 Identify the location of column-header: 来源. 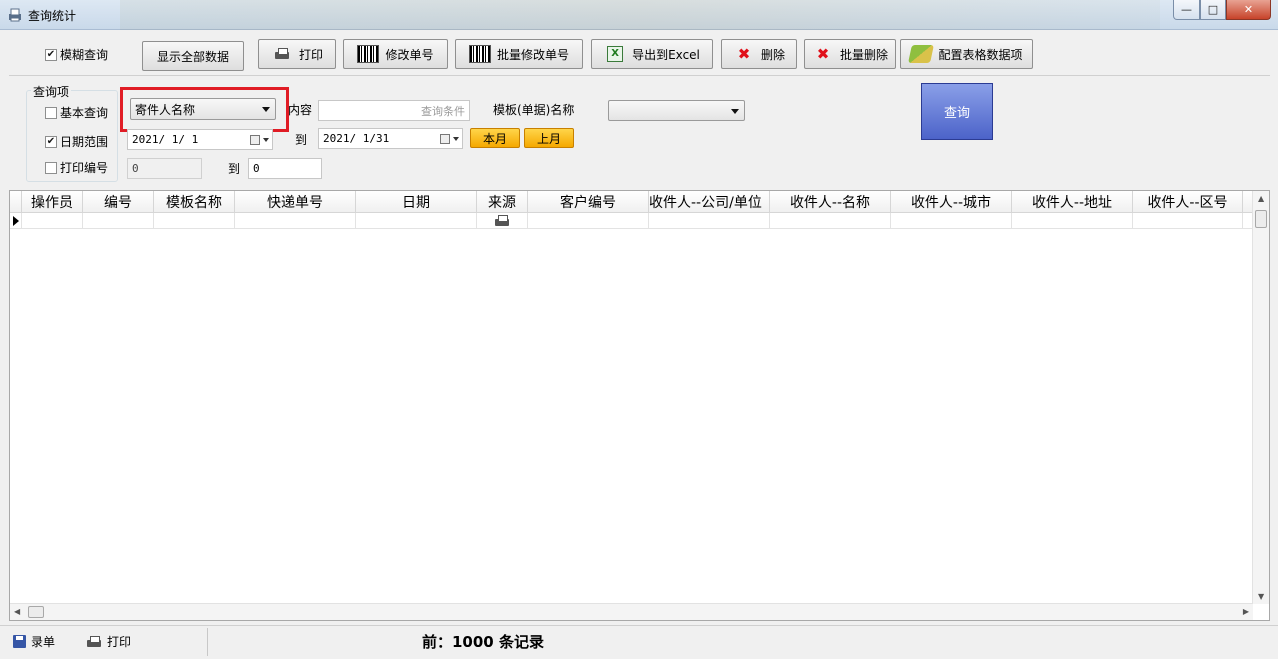
(502, 202).